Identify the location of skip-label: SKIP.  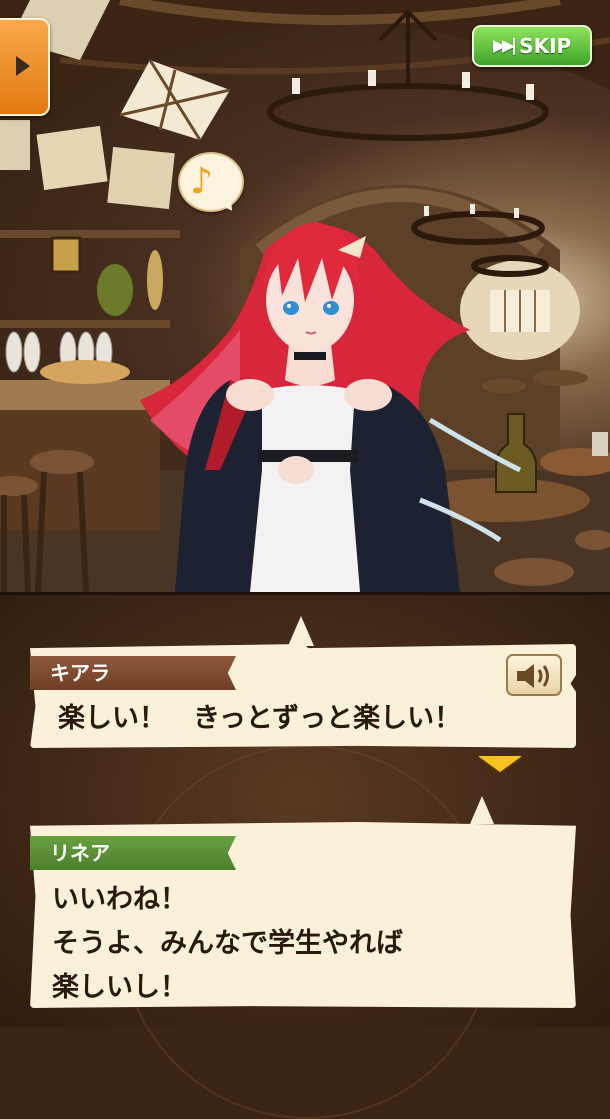
(545, 46).